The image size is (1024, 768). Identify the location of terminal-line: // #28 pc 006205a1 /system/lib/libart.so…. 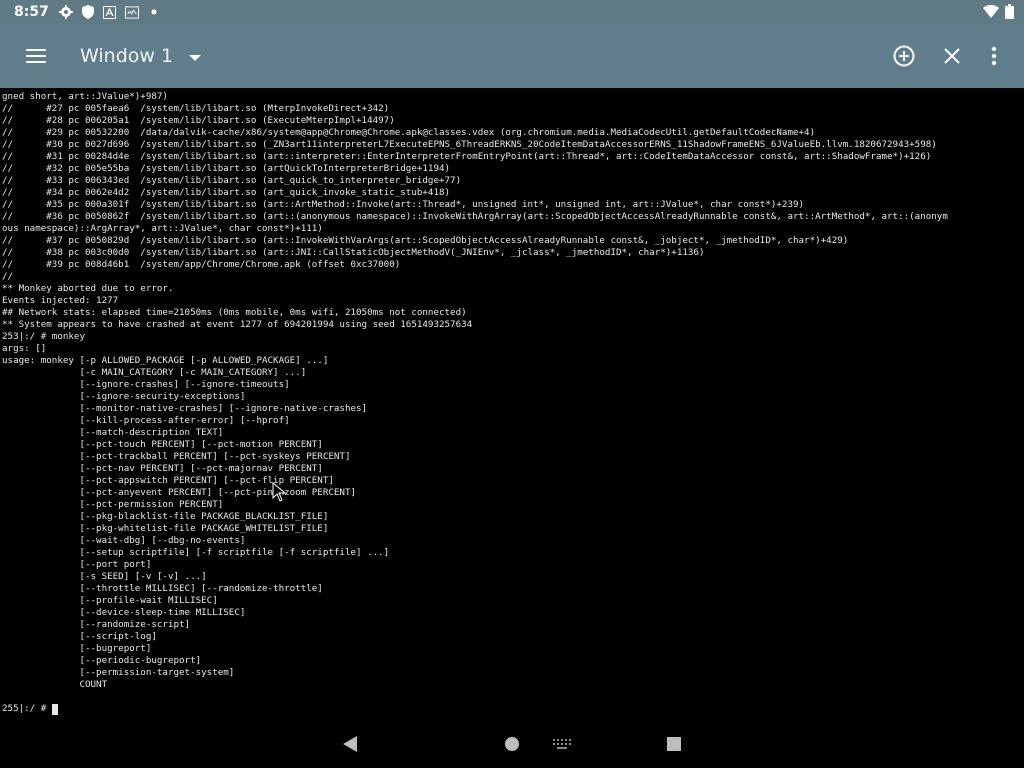
(198, 120).